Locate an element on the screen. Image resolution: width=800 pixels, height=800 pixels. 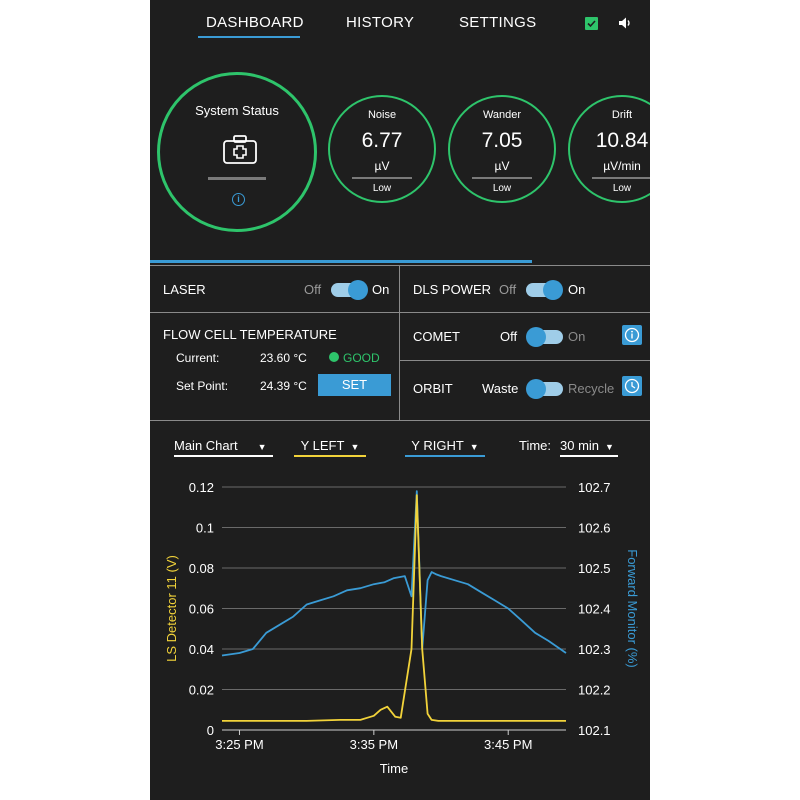
noise-metric-ring: Noise 6.77 µV Low is located at coordinates (382, 149).